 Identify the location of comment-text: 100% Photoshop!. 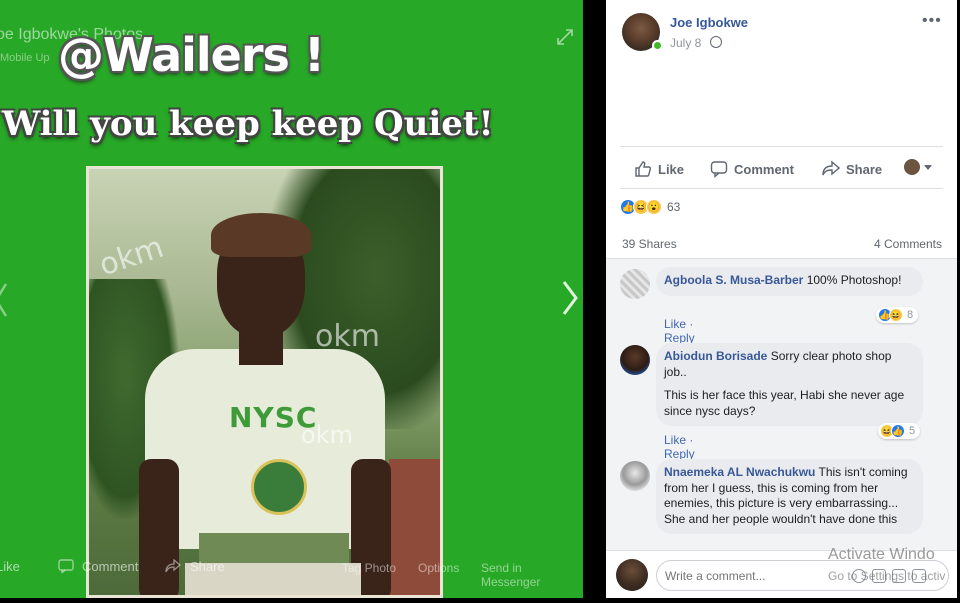
(854, 280).